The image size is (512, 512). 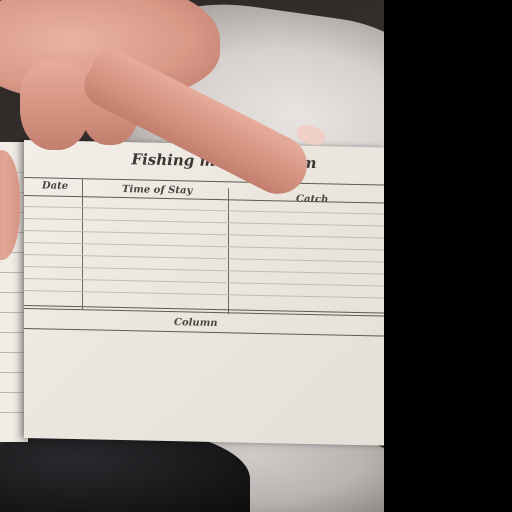 I want to click on column-section-rule, so click(x=204, y=332).